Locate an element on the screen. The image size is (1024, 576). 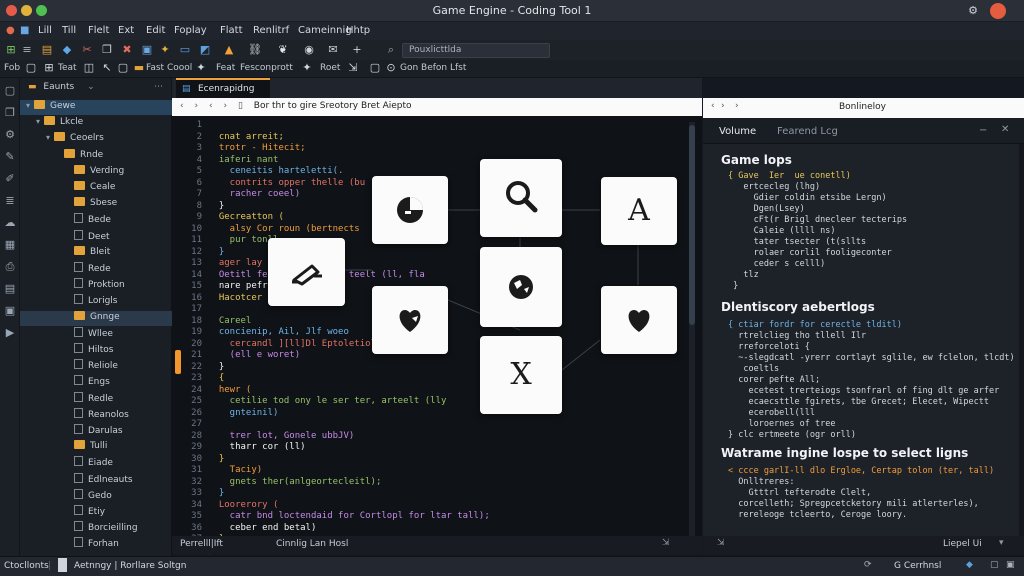
editor-status-left: Perrelll|Ift is located at coordinates (201, 544).